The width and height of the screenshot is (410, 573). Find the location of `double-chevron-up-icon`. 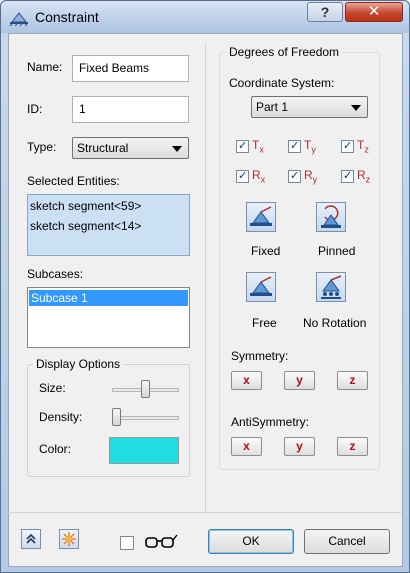

double-chevron-up-icon is located at coordinates (31, 538).